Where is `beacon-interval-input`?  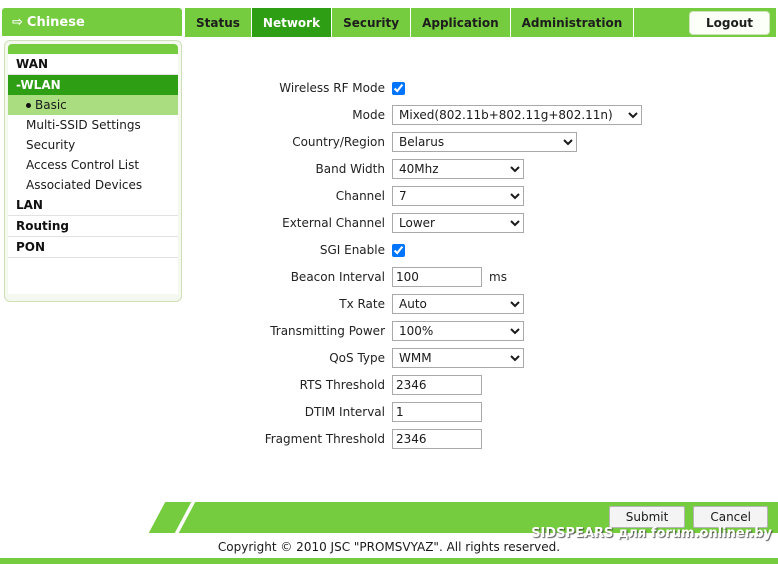 beacon-interval-input is located at coordinates (437, 277).